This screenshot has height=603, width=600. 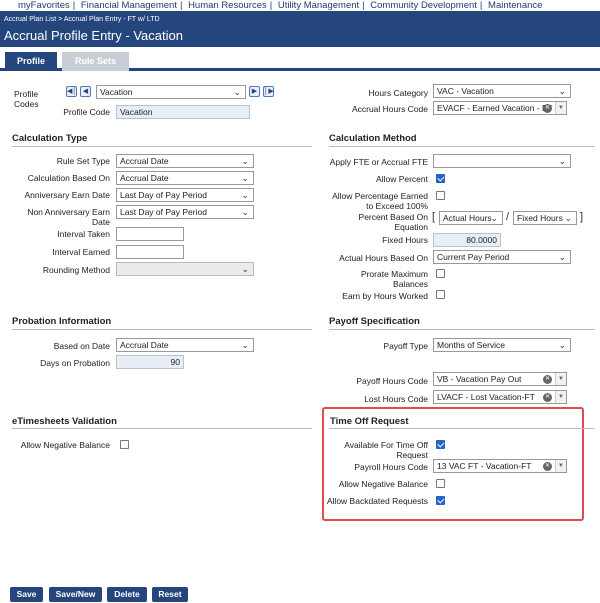 What do you see at coordinates (582, 217) in the screenshot?
I see `bracket-close: ]` at bounding box center [582, 217].